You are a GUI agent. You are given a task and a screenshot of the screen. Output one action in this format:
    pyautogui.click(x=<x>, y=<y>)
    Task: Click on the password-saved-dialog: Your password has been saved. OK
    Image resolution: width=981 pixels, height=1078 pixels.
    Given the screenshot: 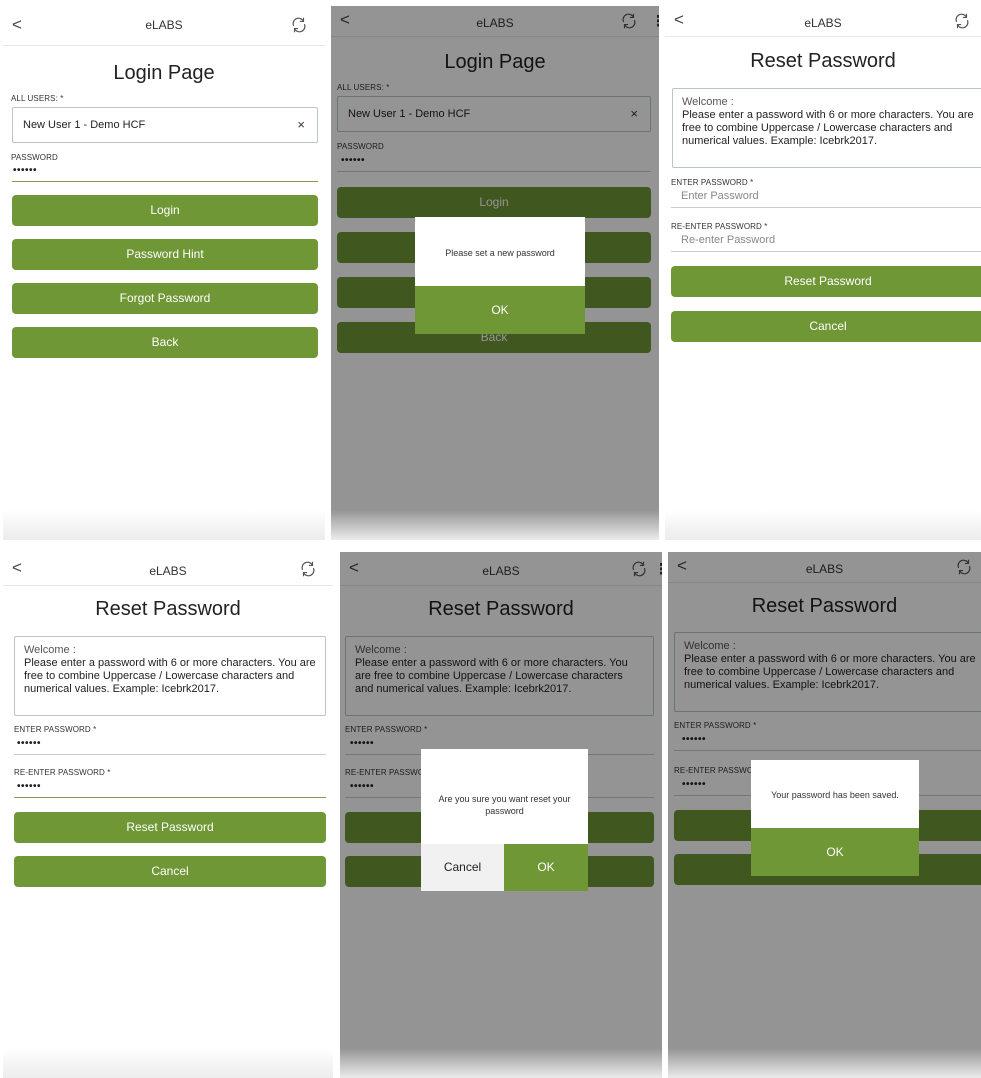 What is the action you would take?
    pyautogui.click(x=835, y=818)
    